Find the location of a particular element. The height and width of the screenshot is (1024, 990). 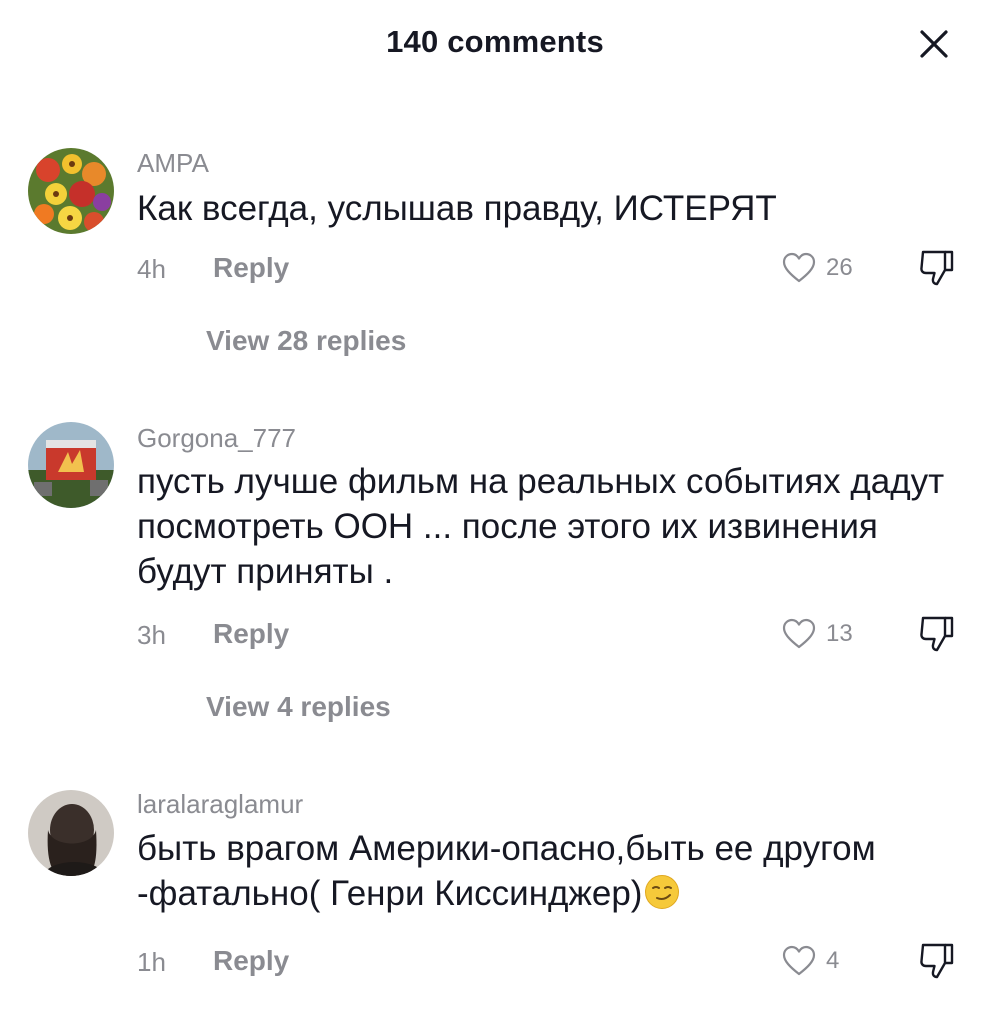

comments-header: 140 comments is located at coordinates (495, 45).